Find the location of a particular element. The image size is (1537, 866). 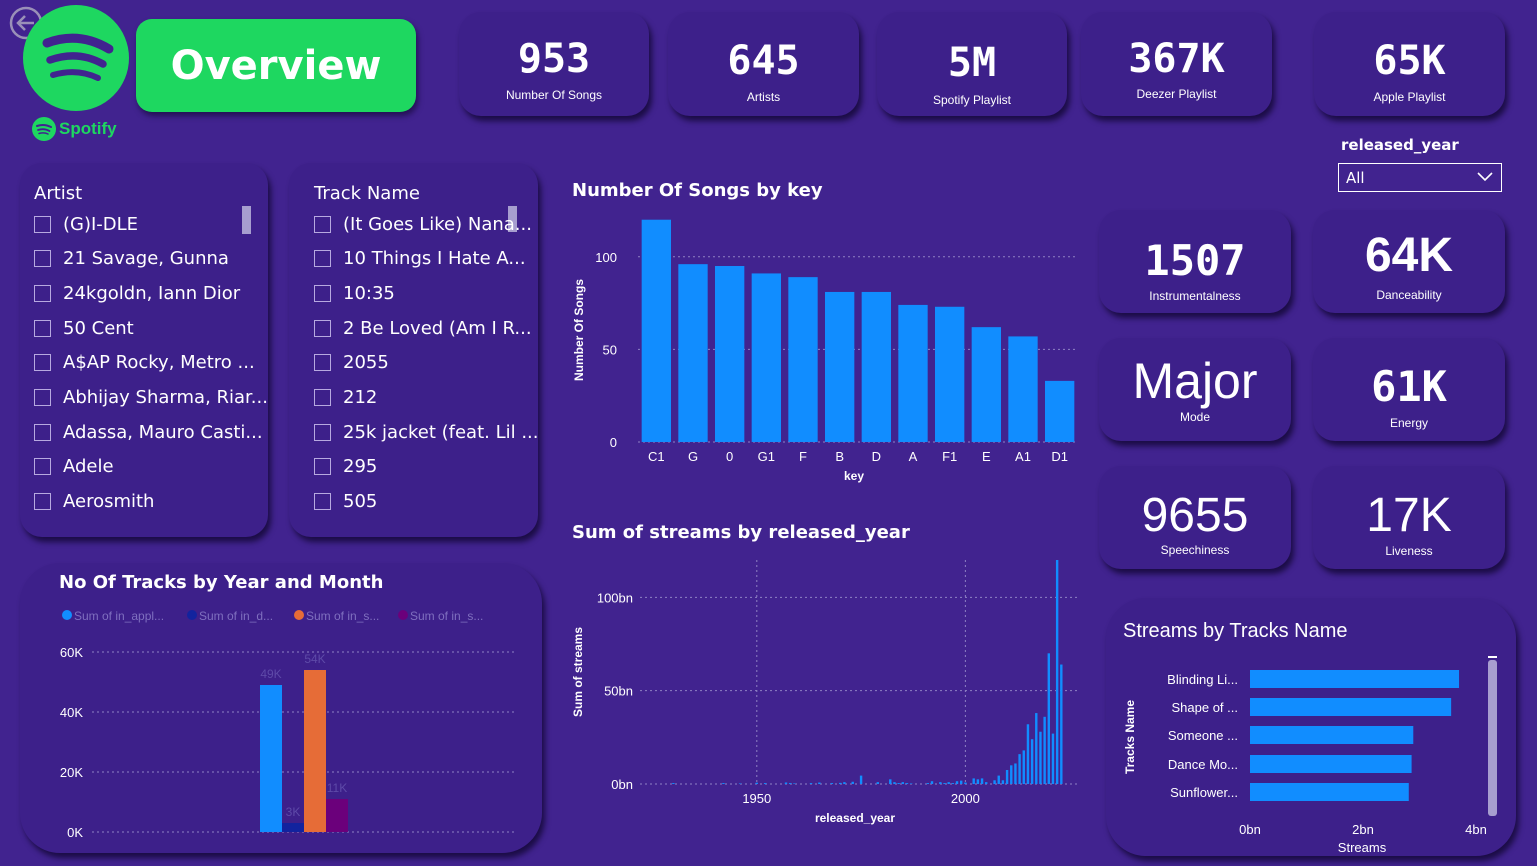

bar-1950 is located at coordinates (756, 783).